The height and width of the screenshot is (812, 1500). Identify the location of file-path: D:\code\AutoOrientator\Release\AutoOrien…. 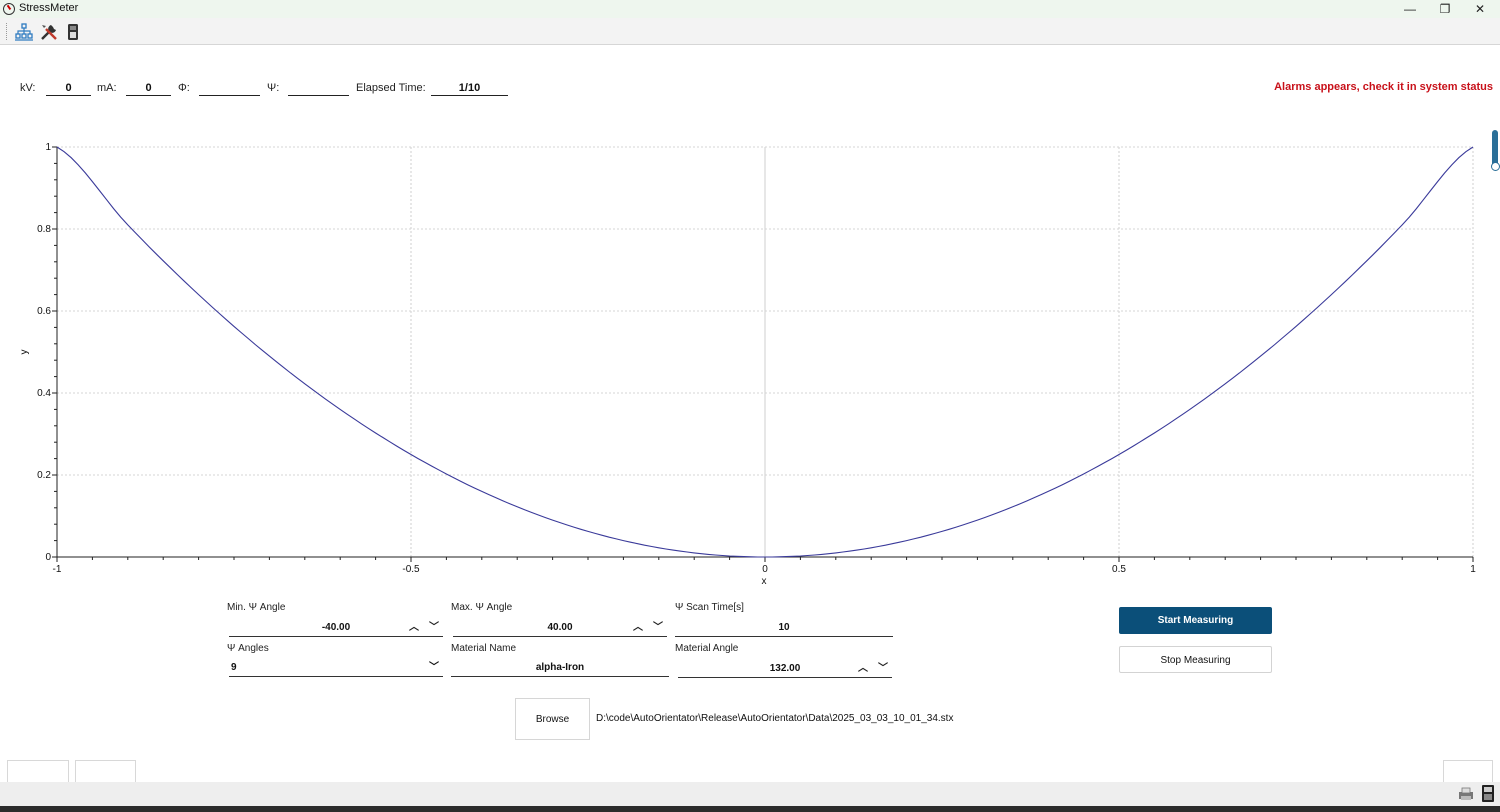
(775, 718).